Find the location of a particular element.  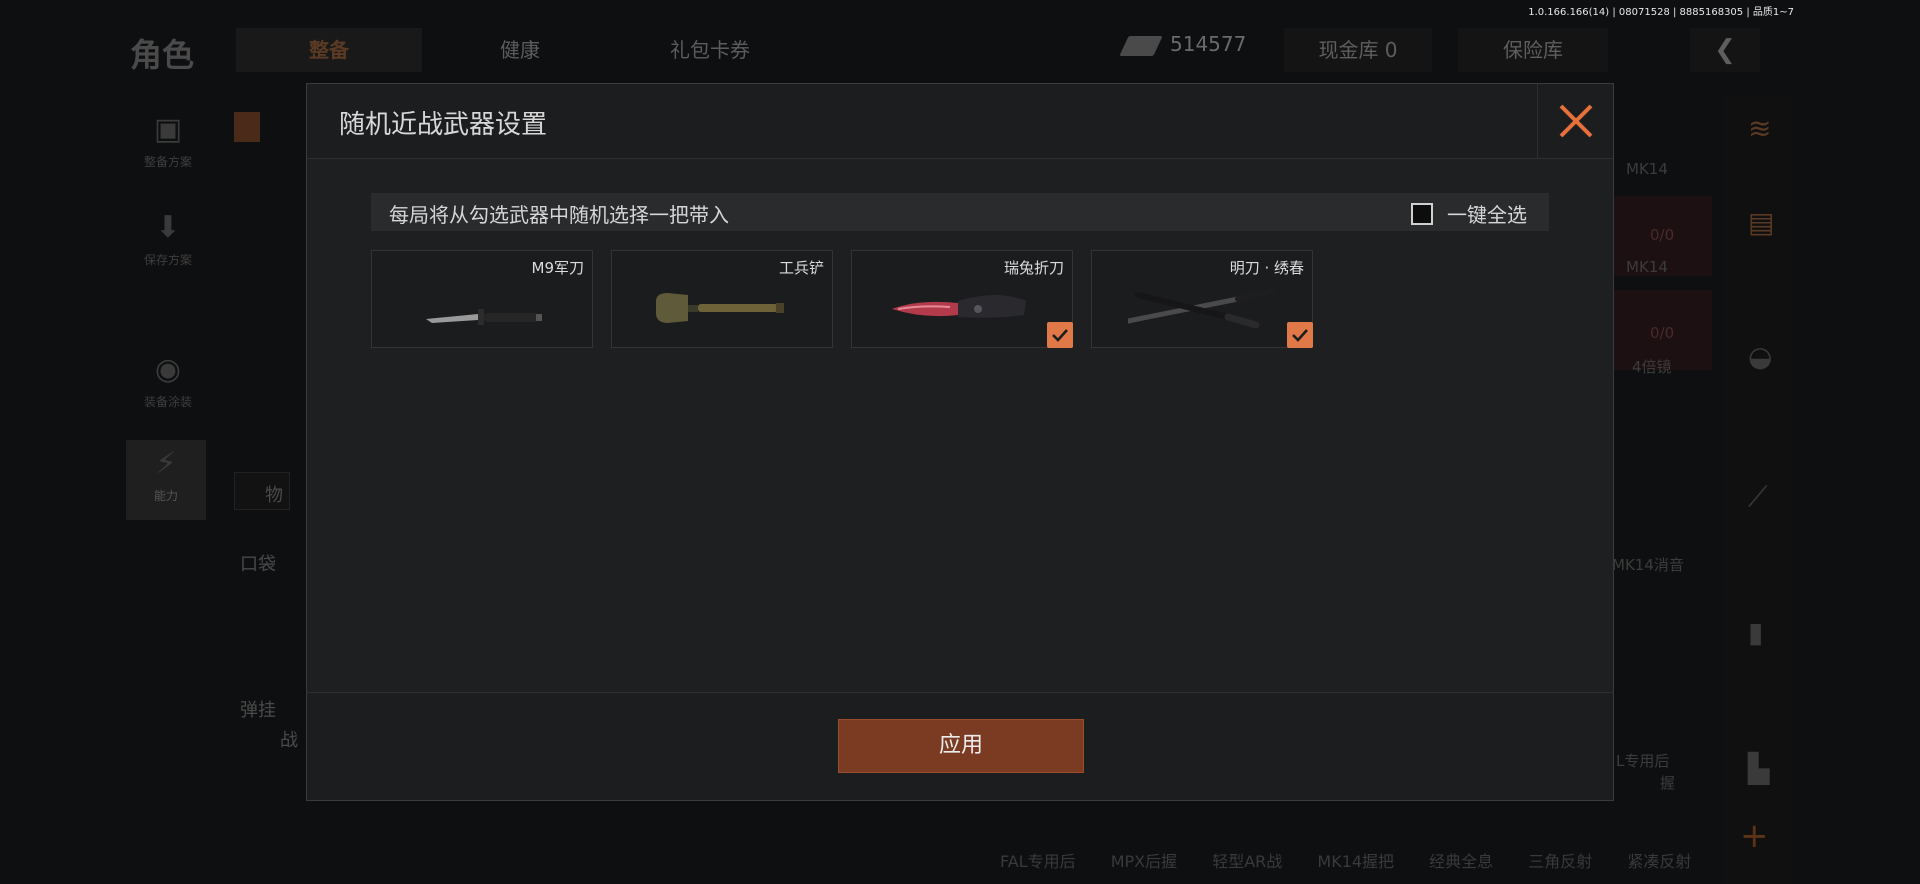

close-button is located at coordinates (1575, 121).